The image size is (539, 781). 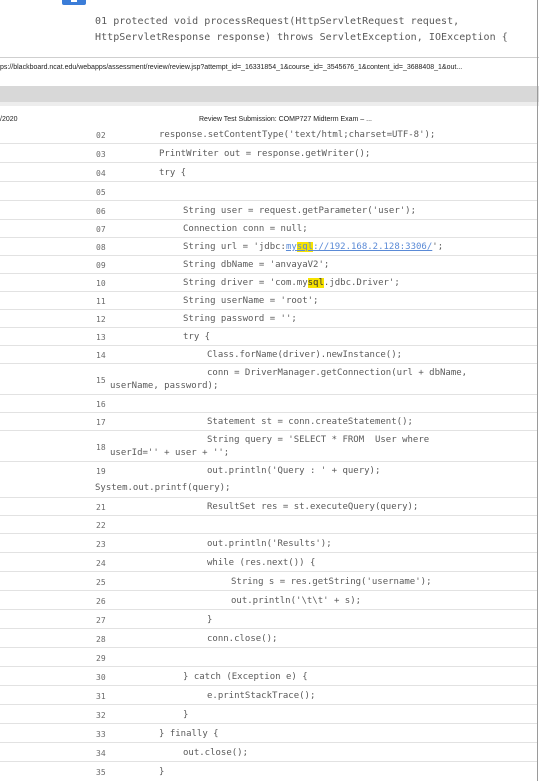 What do you see at coordinates (130, 772) in the screenshot?
I see `code-line: 35}` at bounding box center [130, 772].